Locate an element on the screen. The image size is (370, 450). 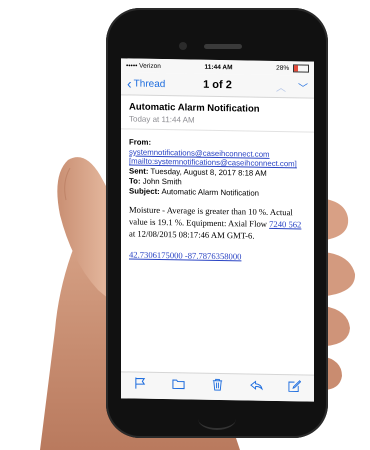
back-button: ‹ Thread is located at coordinates (146, 83).